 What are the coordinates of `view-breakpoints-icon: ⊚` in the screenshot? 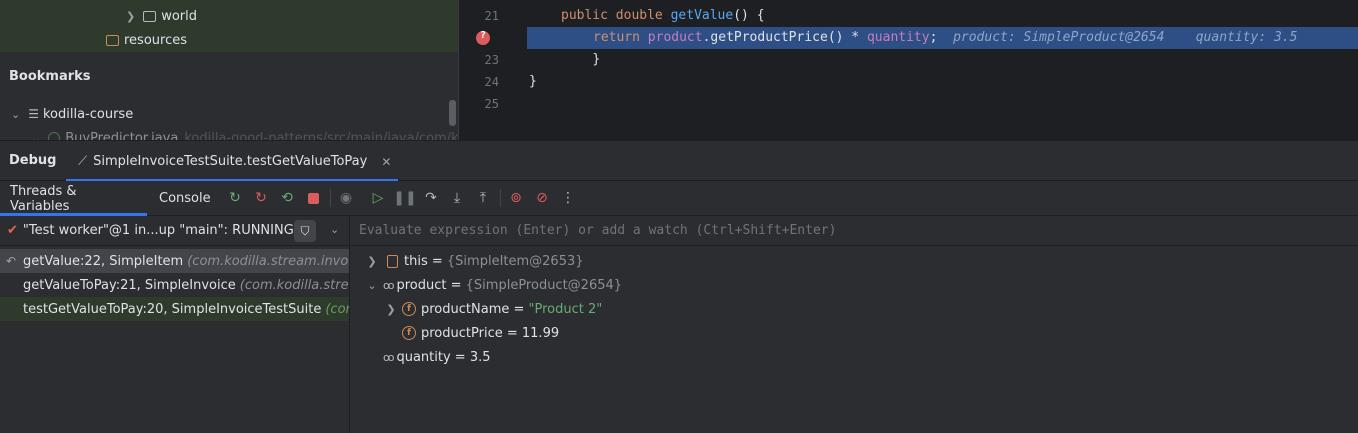 It's located at (516, 198).